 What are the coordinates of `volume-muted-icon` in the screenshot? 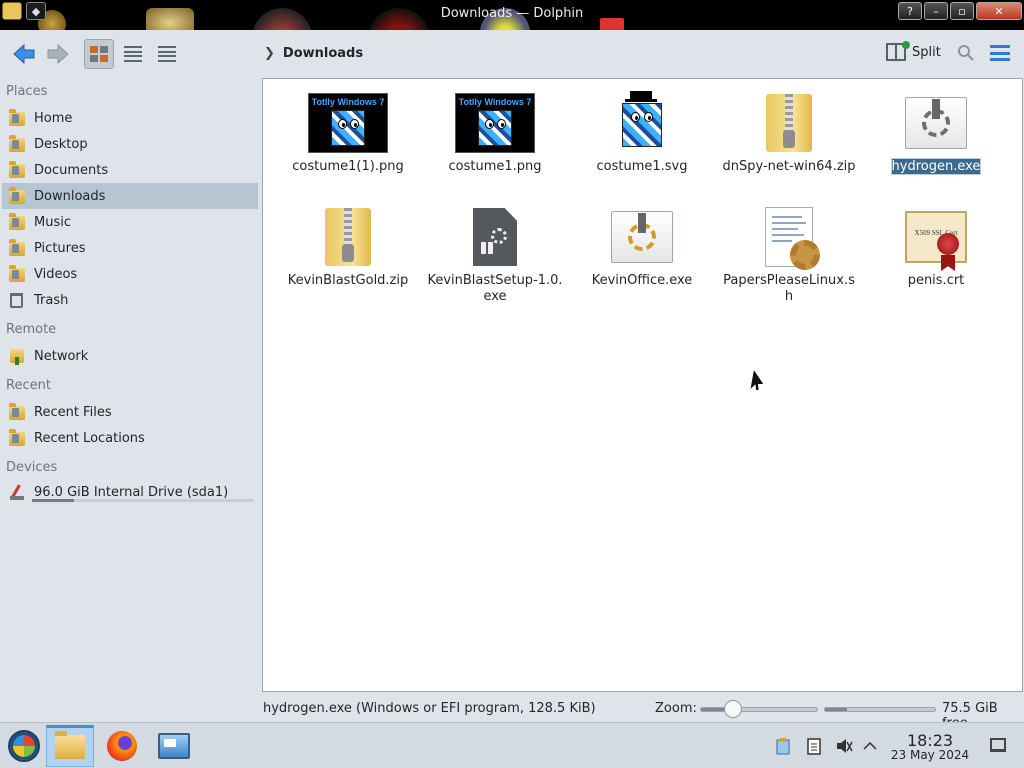 It's located at (844, 746).